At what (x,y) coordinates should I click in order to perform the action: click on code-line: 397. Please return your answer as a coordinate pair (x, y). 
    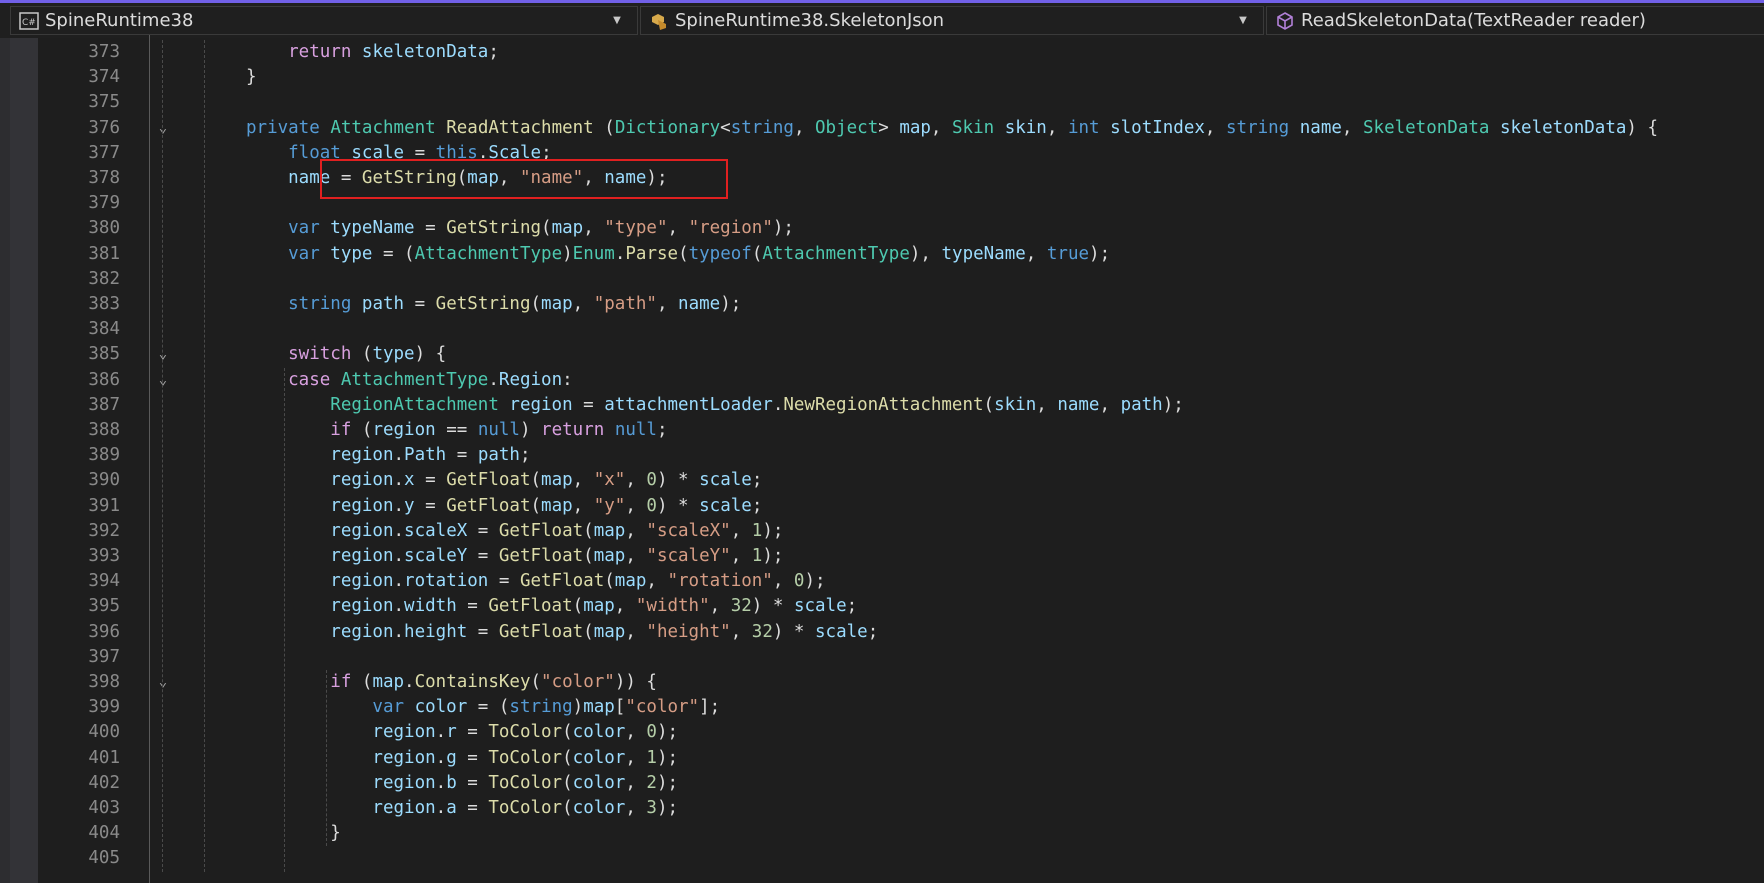
    Looking at the image, I should click on (901, 657).